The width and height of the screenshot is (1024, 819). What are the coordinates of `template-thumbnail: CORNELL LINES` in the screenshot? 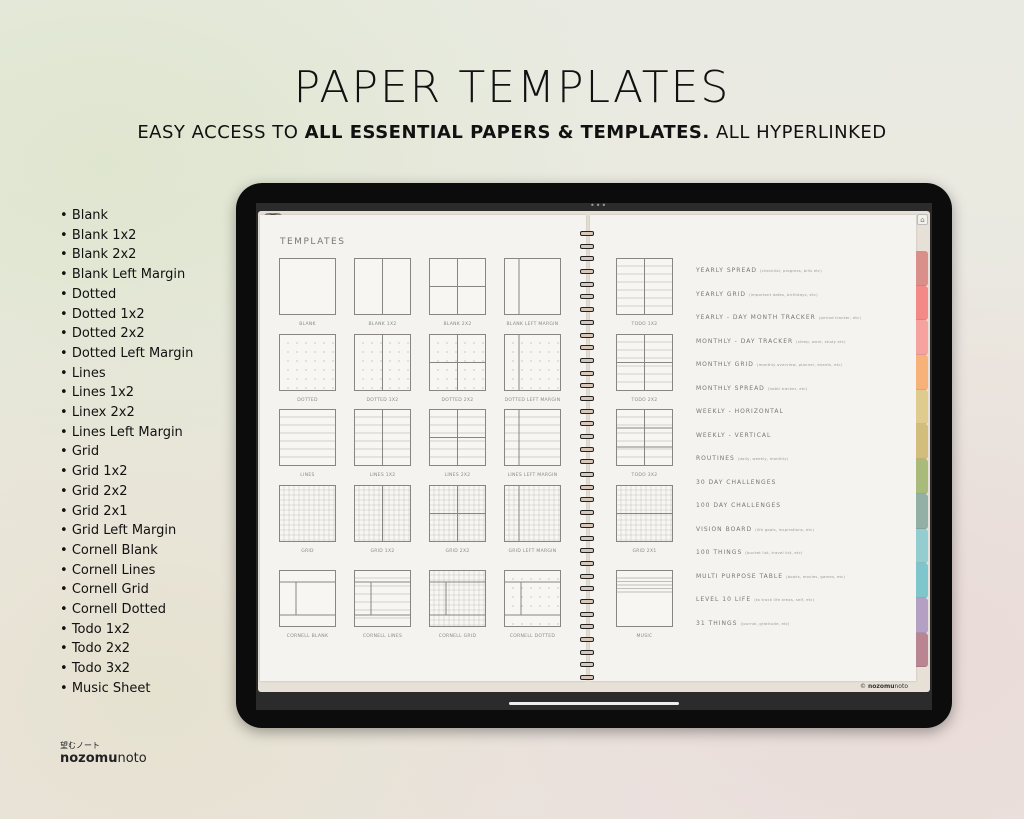 It's located at (382, 604).